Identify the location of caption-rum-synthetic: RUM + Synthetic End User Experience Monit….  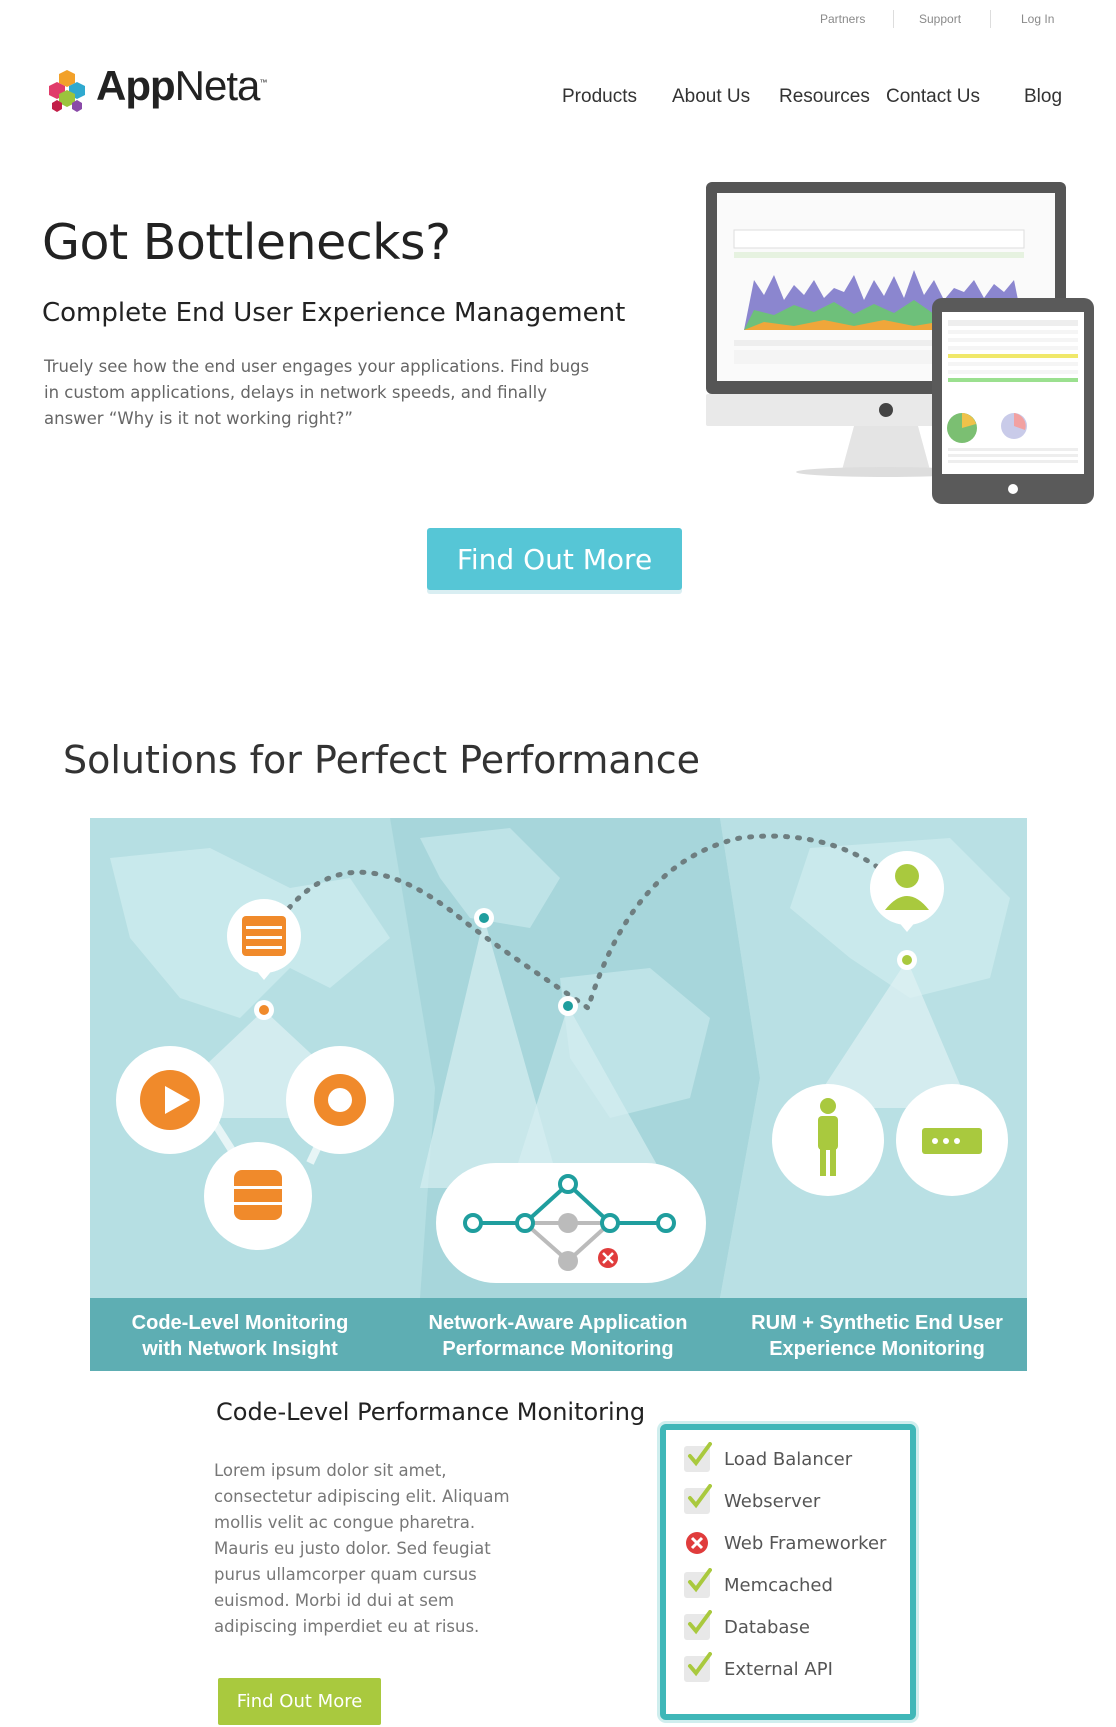
(877, 1336).